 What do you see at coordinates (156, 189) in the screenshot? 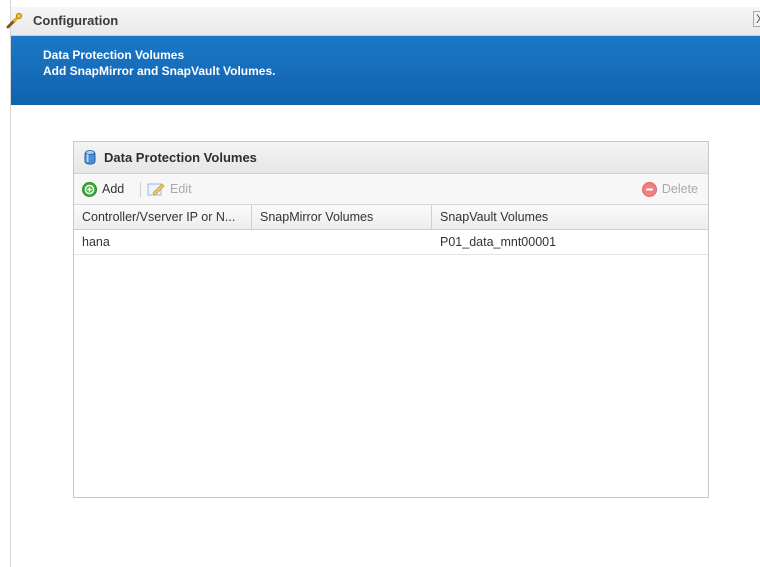
I see `edit-icon` at bounding box center [156, 189].